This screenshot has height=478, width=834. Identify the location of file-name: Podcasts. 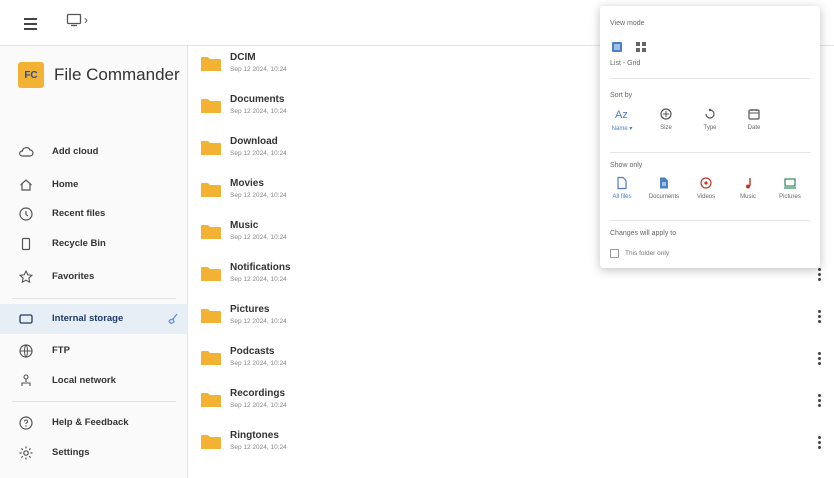
(252, 351).